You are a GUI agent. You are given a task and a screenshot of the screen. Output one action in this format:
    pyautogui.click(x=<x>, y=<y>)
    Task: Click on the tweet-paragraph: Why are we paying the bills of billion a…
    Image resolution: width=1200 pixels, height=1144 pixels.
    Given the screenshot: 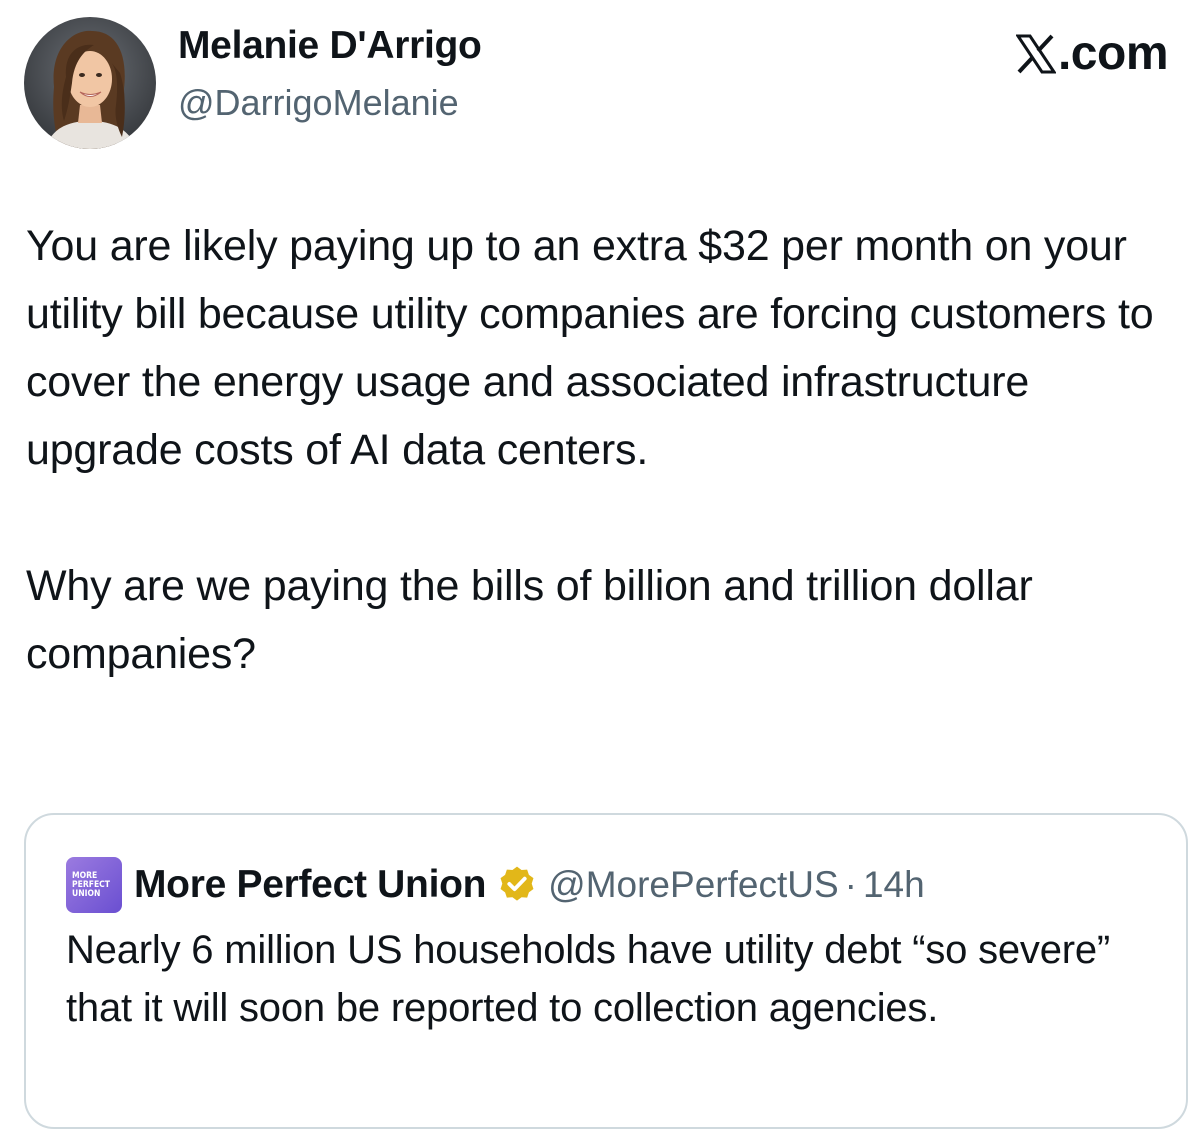 What is the action you would take?
    pyautogui.click(x=529, y=620)
    